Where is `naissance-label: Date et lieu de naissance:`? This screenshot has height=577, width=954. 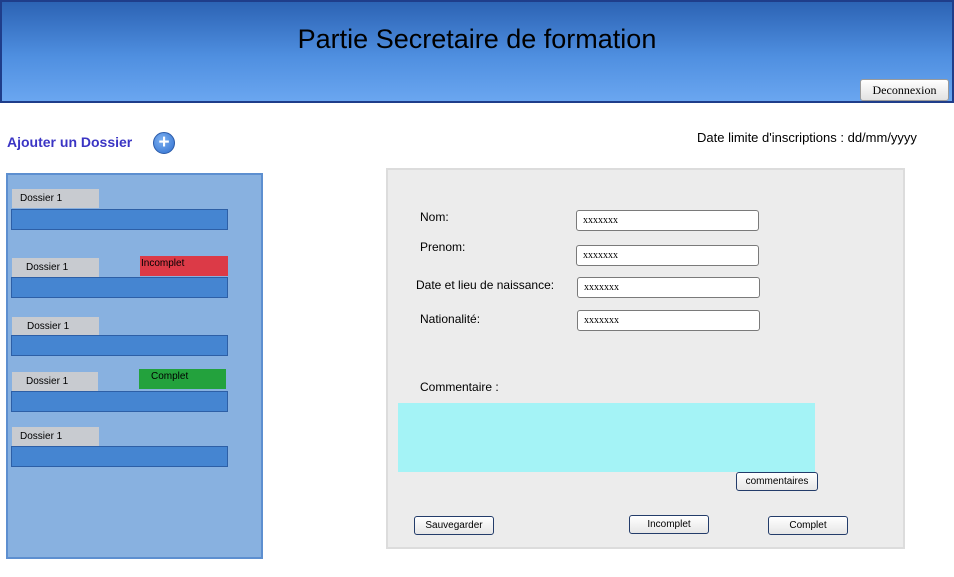 naissance-label: Date et lieu de naissance: is located at coordinates (485, 285).